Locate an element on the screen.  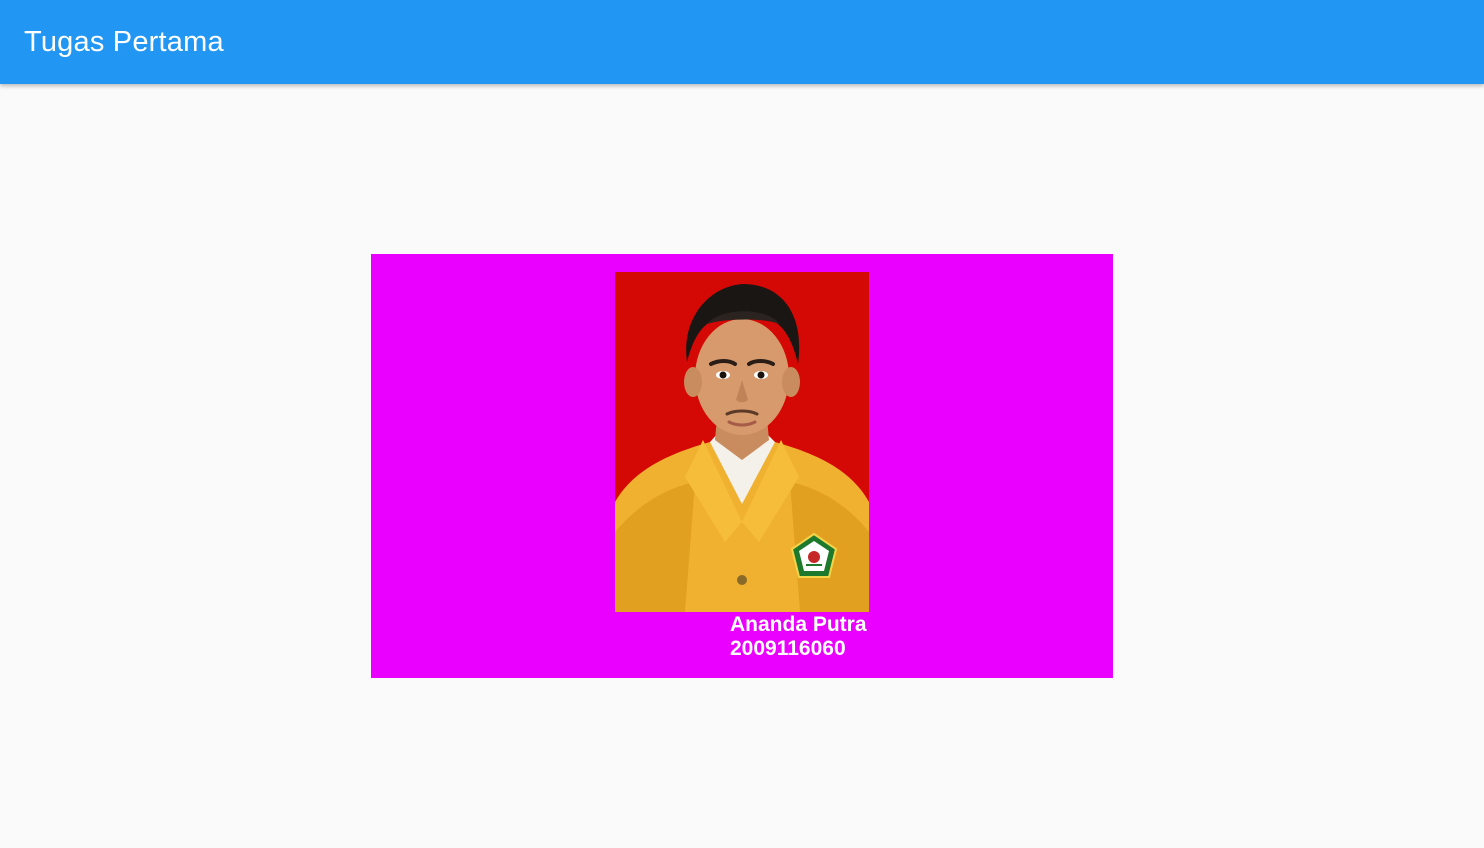
app-bar: Tugas Pertama is located at coordinates (742, 42).